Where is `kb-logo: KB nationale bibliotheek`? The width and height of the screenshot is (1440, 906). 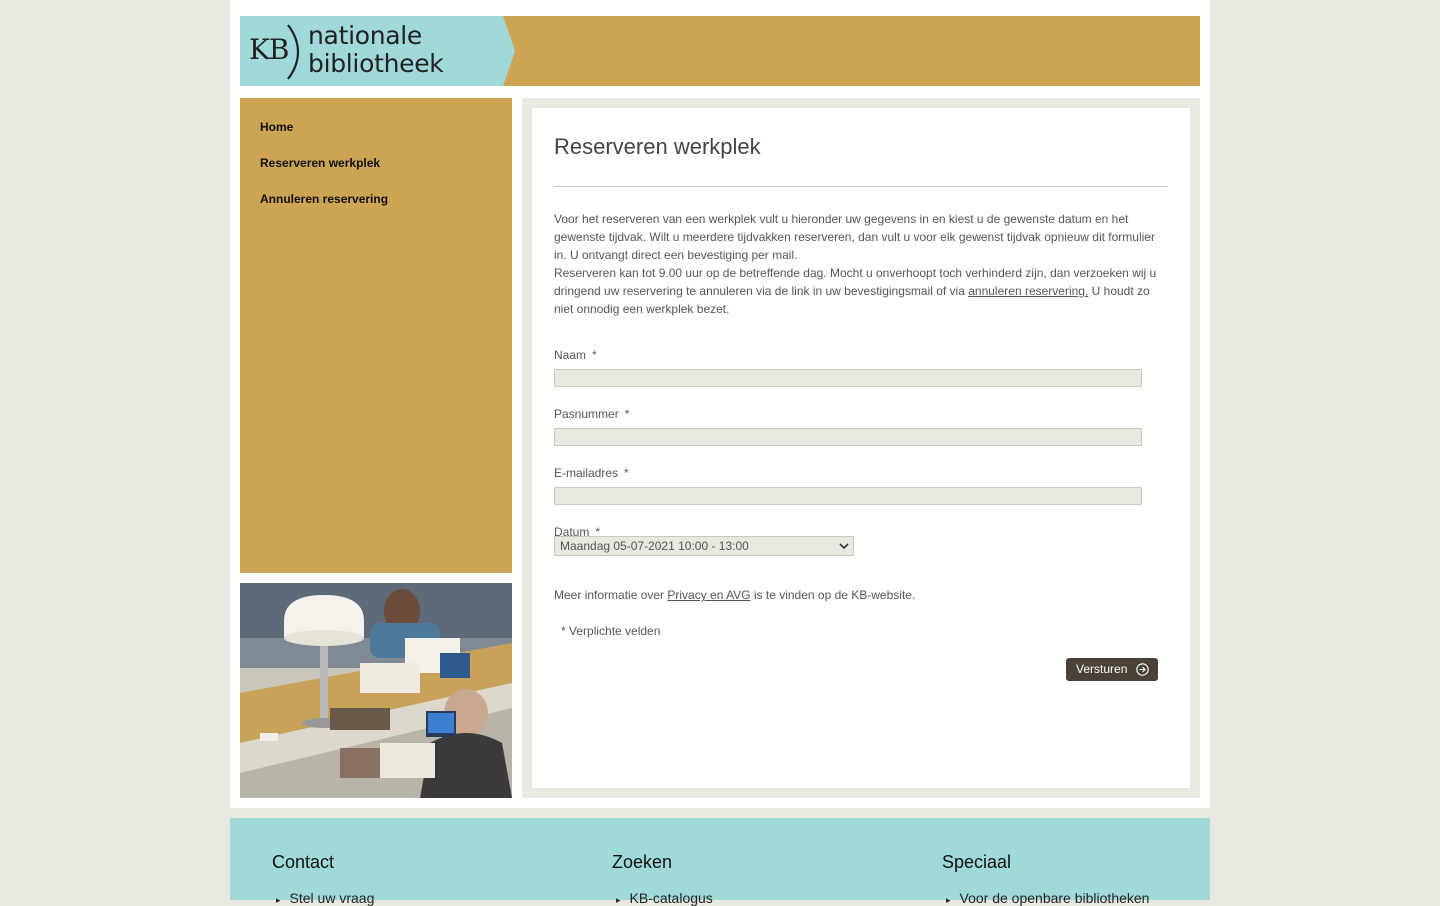
kb-logo: KB nationale bibliotheek is located at coordinates (377, 51).